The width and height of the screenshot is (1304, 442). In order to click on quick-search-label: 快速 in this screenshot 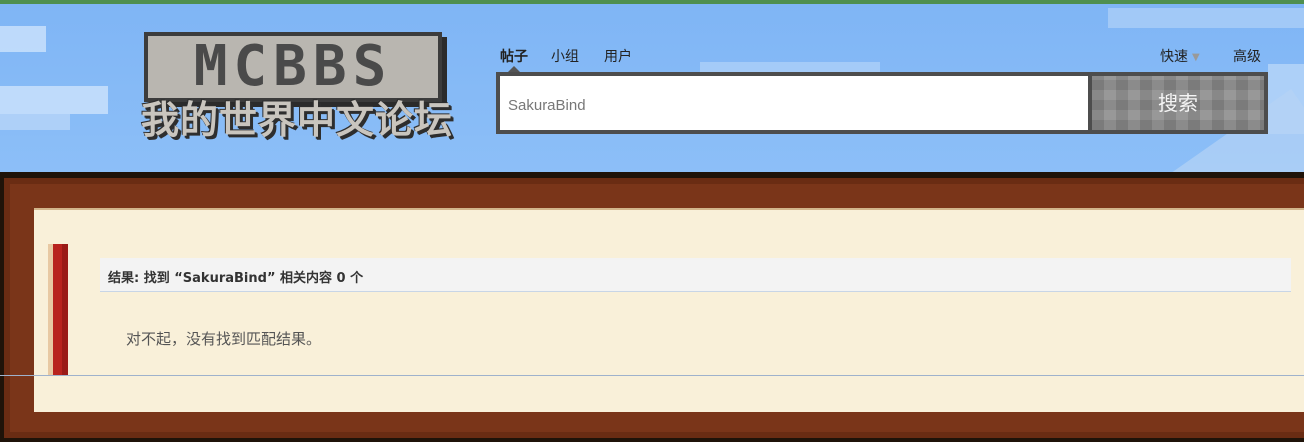, I will do `click(1174, 57)`.